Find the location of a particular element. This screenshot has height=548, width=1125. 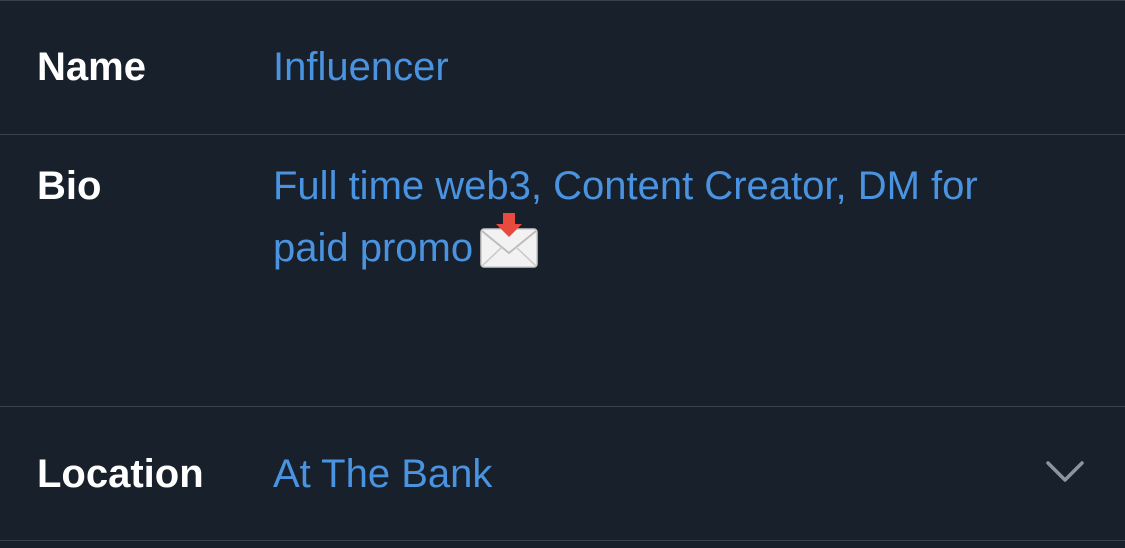

name-label: Name is located at coordinates (91, 67).